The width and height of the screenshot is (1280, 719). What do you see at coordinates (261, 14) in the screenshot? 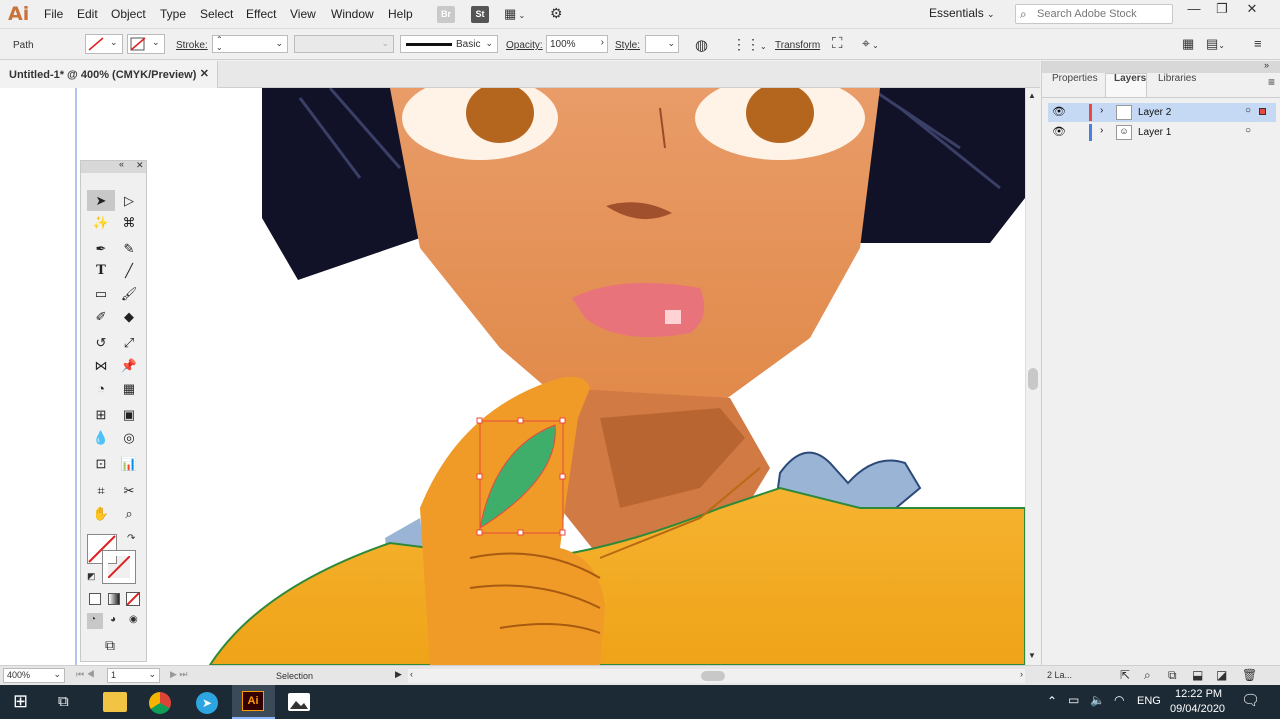
I see `menu-effect: Effect` at bounding box center [261, 14].